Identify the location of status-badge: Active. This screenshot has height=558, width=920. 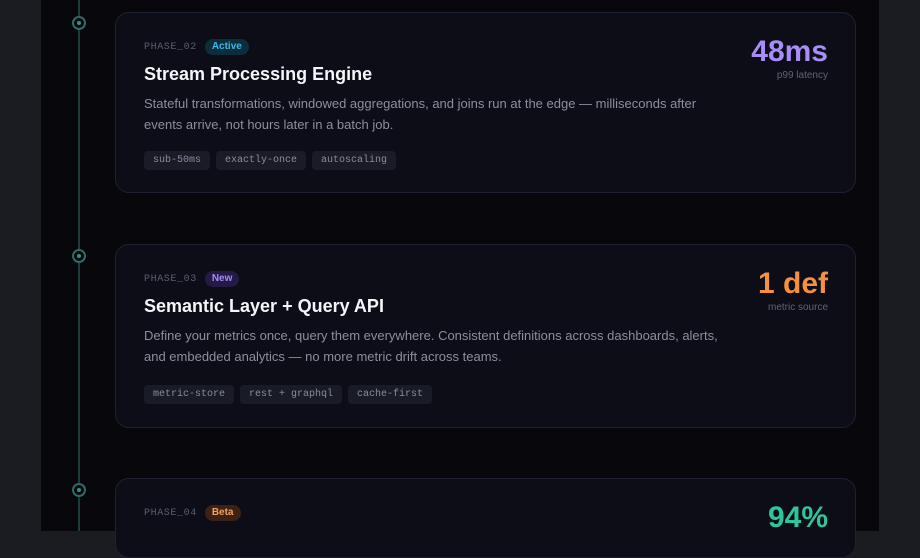
(226, 47).